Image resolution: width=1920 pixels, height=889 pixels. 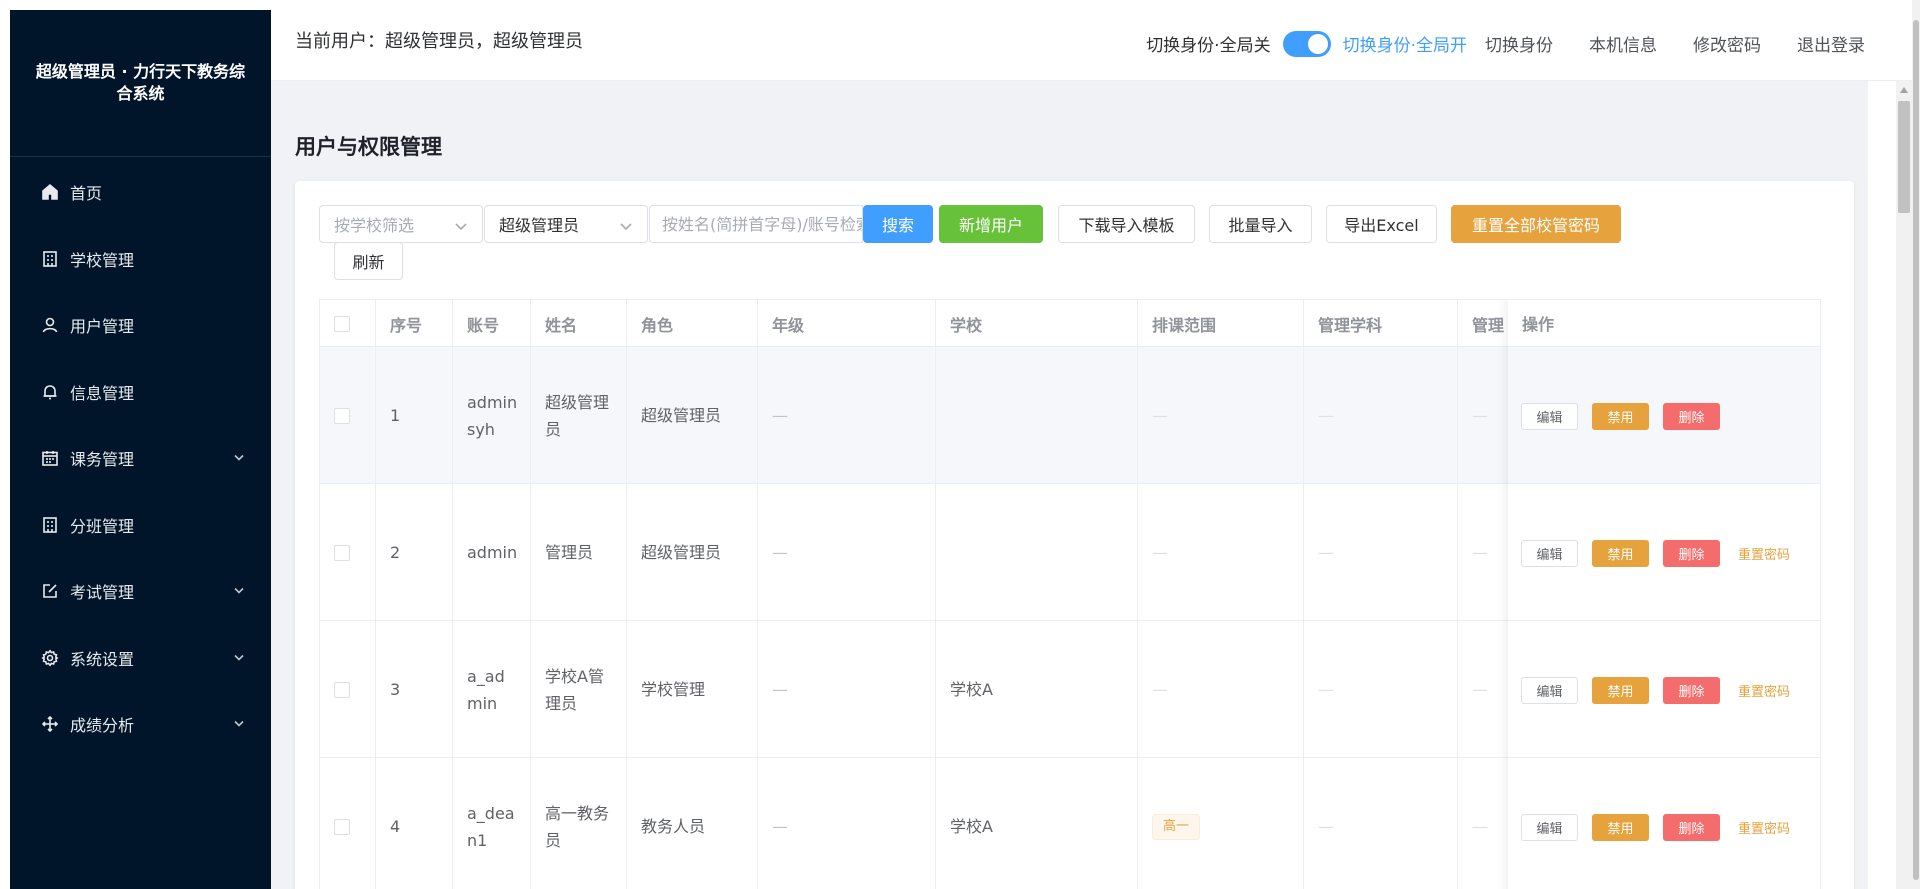 What do you see at coordinates (1381, 224) in the screenshot?
I see `export-excel-button: 导出Excel` at bounding box center [1381, 224].